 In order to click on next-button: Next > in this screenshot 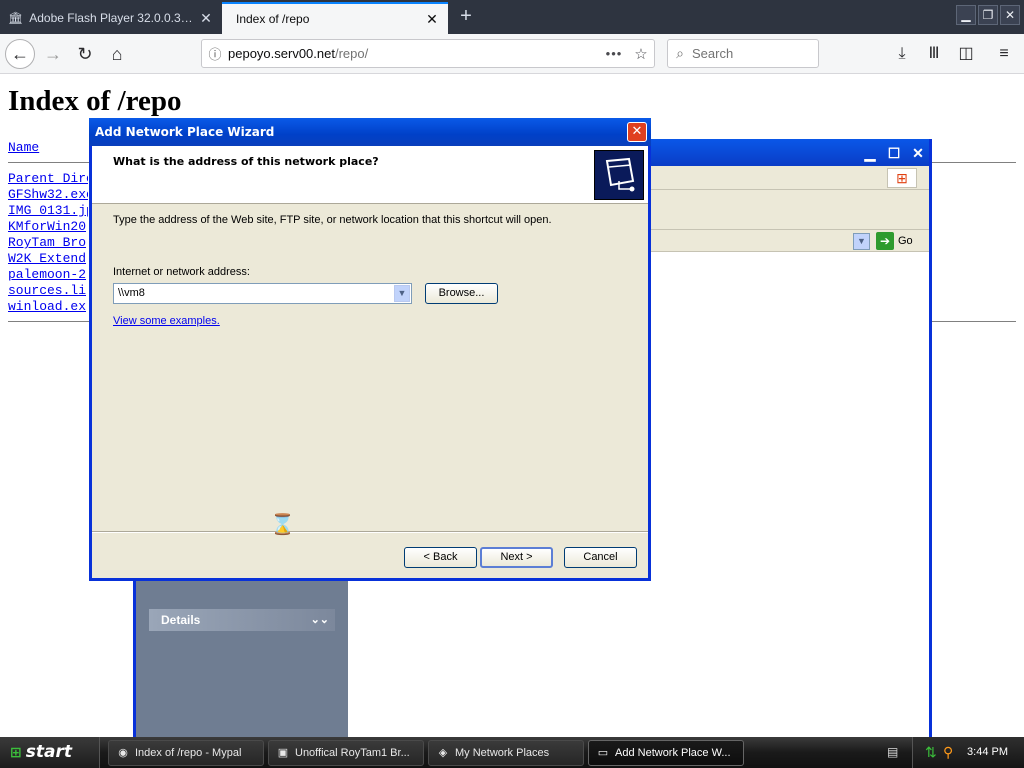, I will do `click(516, 557)`.